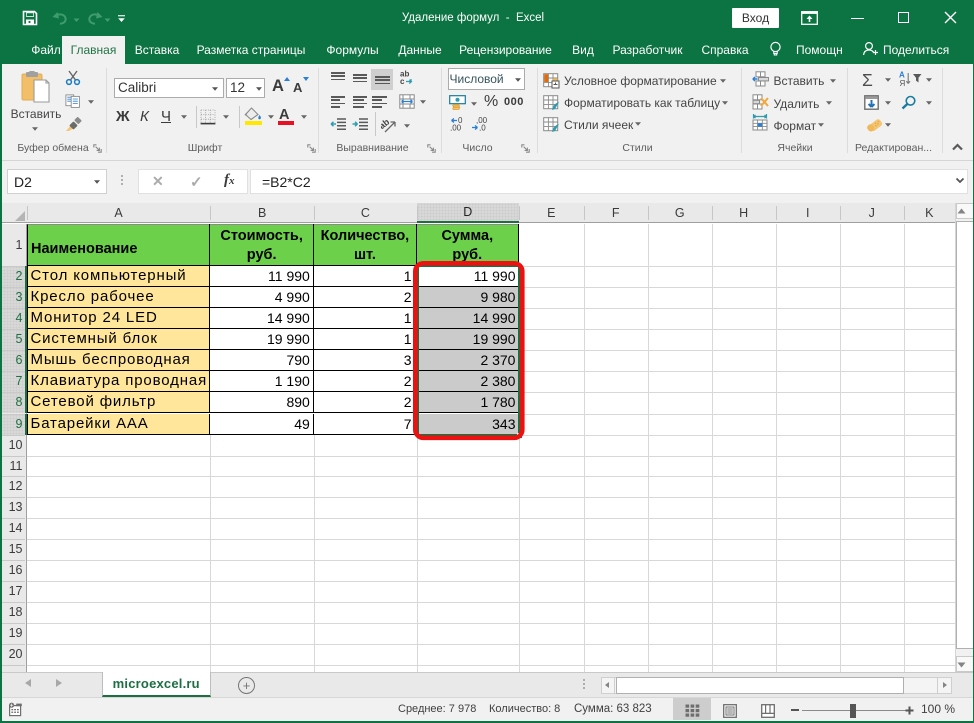 This screenshot has height=723, width=974. I want to click on svg-text: ,00, so click(456, 128).